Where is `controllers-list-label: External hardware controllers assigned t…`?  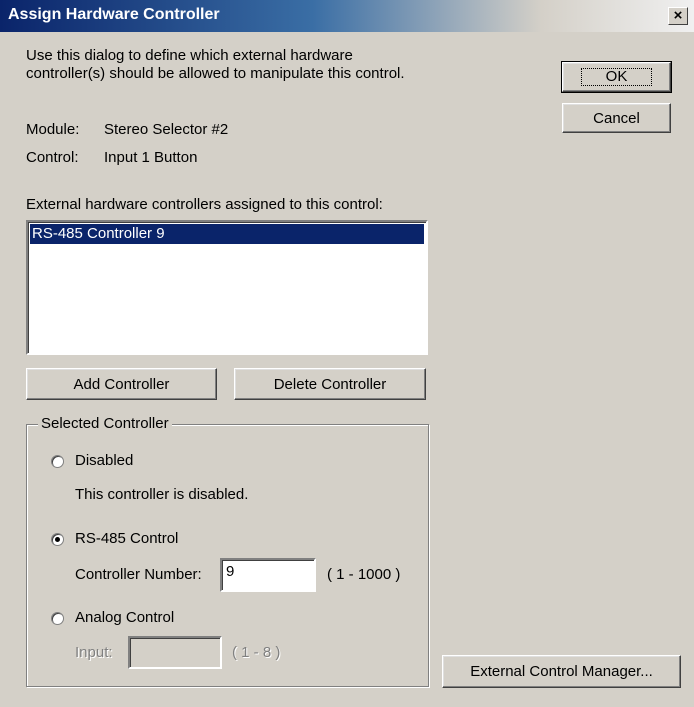 controllers-list-label: External hardware controllers assigned t… is located at coordinates (204, 204).